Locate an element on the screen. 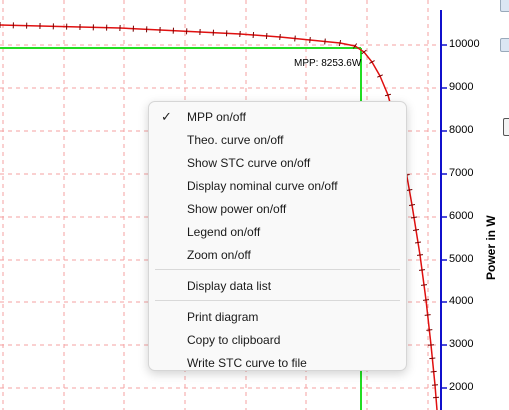  menu-item-write-stc: Write STC curve to file is located at coordinates (277, 363).